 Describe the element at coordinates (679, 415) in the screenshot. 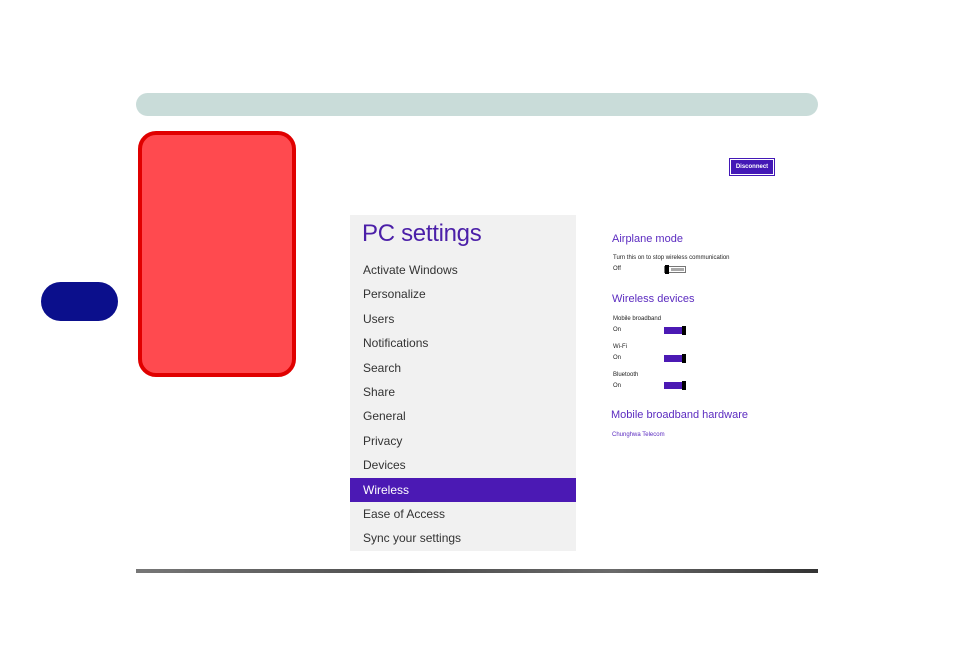

I see `mobile-broadband-hardware-heading: Mobile broadband hardware` at that location.